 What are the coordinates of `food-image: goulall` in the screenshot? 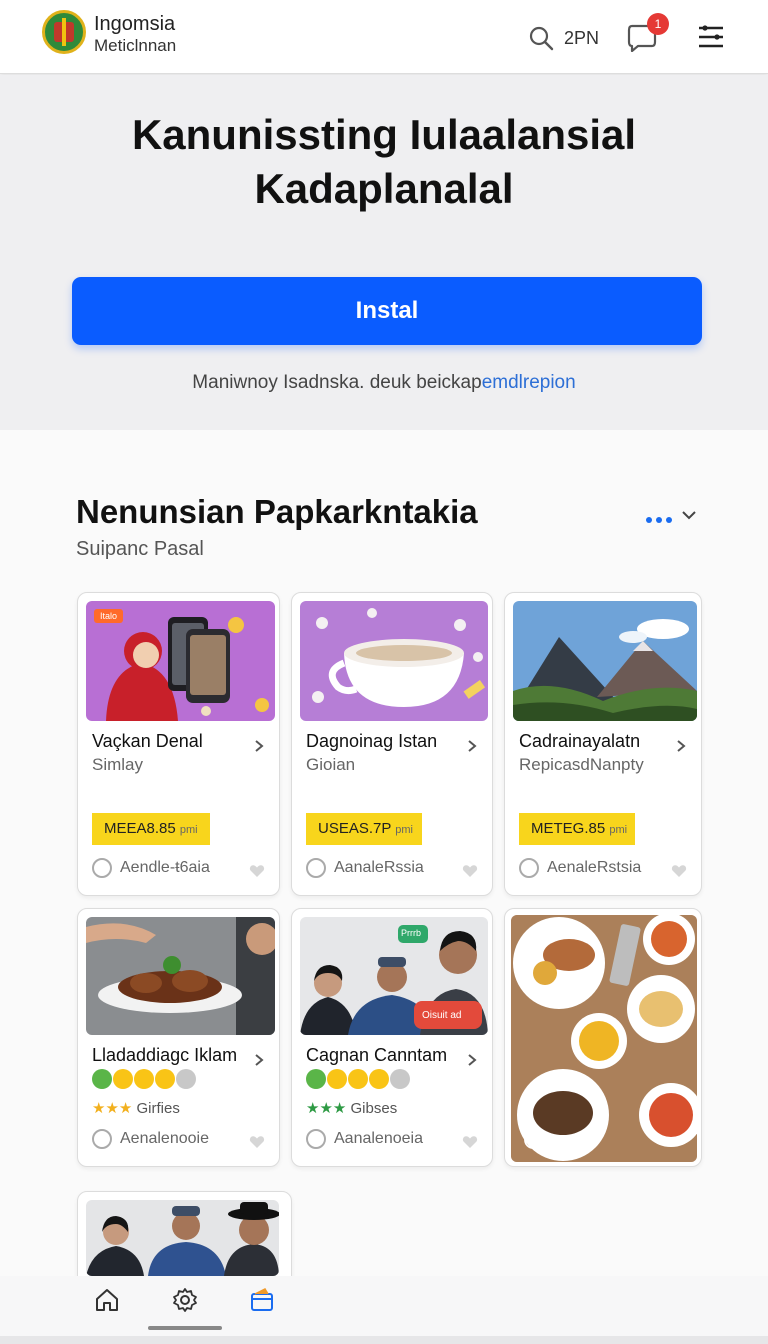 It's located at (604, 1038).